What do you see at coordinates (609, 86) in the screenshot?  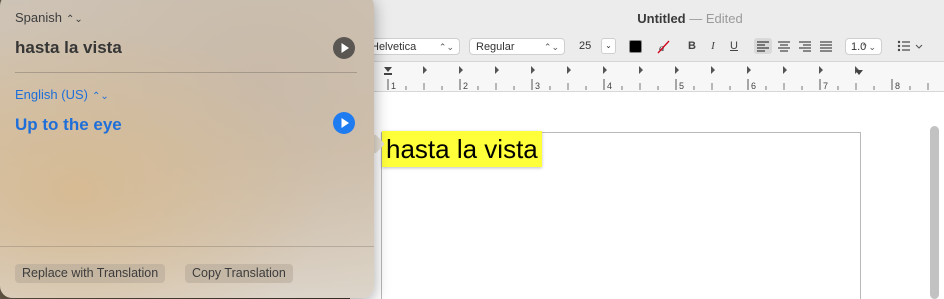 I see `ruler-label: 4` at bounding box center [609, 86].